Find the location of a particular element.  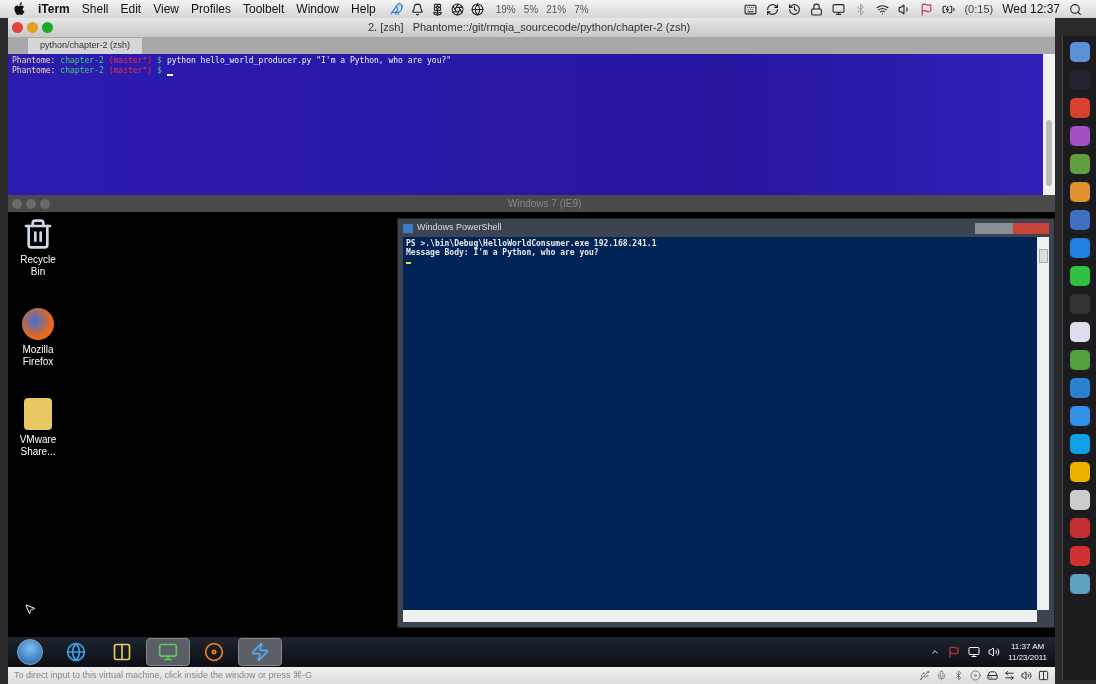

tray-date: 11/23/2011 is located at coordinates (1027, 657).